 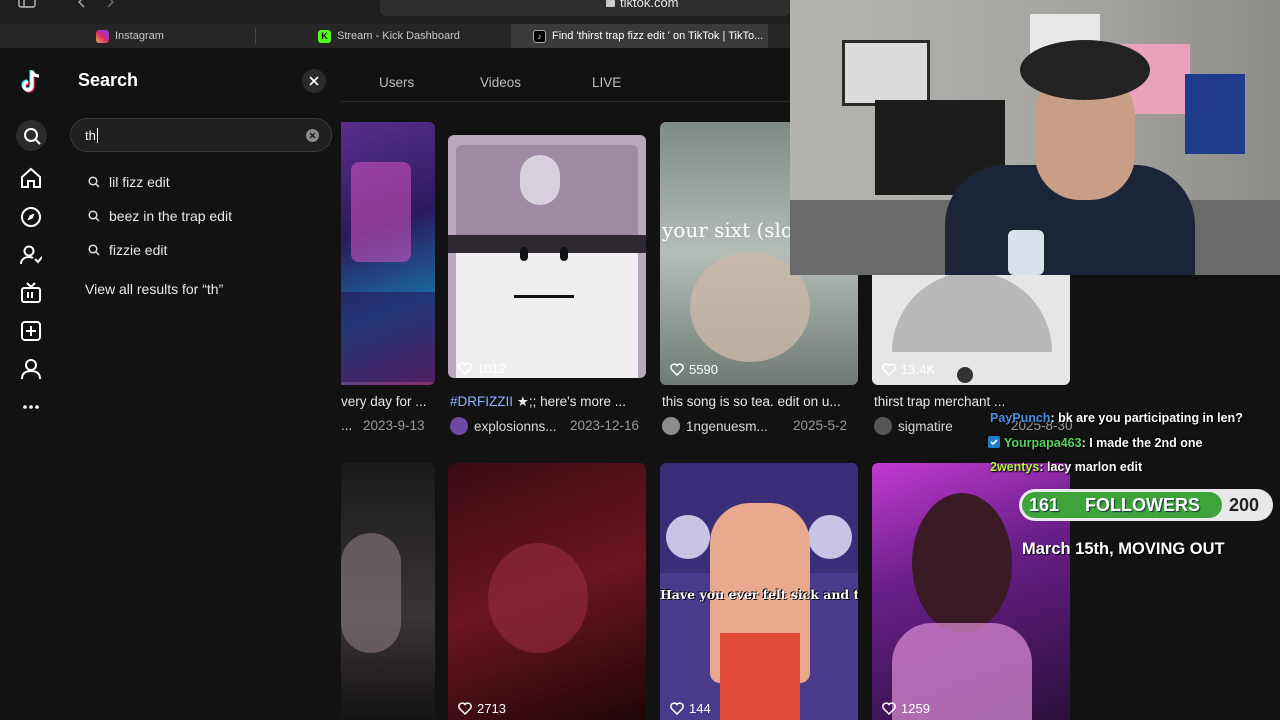 I want to click on followers-goal-bar: 161 FOLLOWERS 200, so click(x=1146, y=505).